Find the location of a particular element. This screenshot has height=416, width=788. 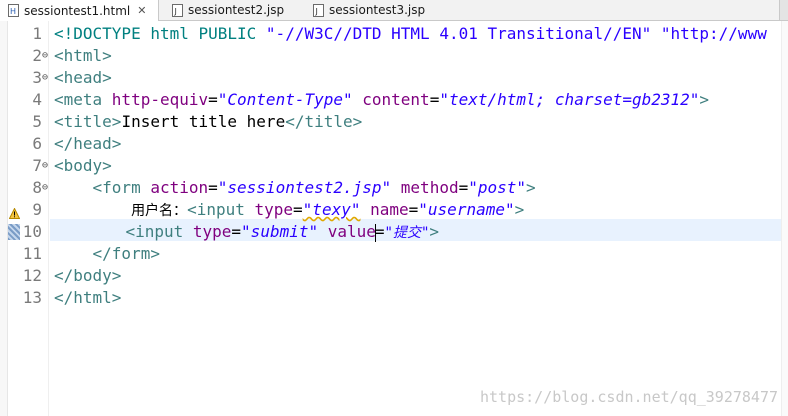

line-number: 4 is located at coordinates (37, 99).